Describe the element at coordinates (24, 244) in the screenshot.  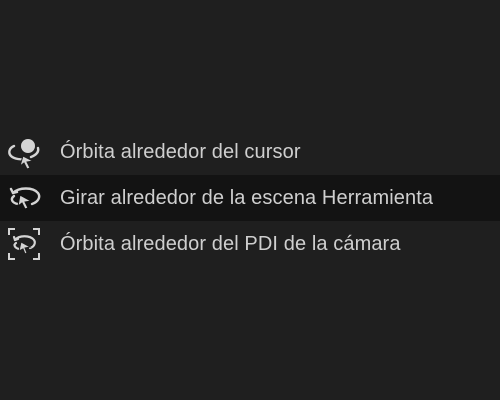
I see `orbit-camera-poi-icon` at that location.